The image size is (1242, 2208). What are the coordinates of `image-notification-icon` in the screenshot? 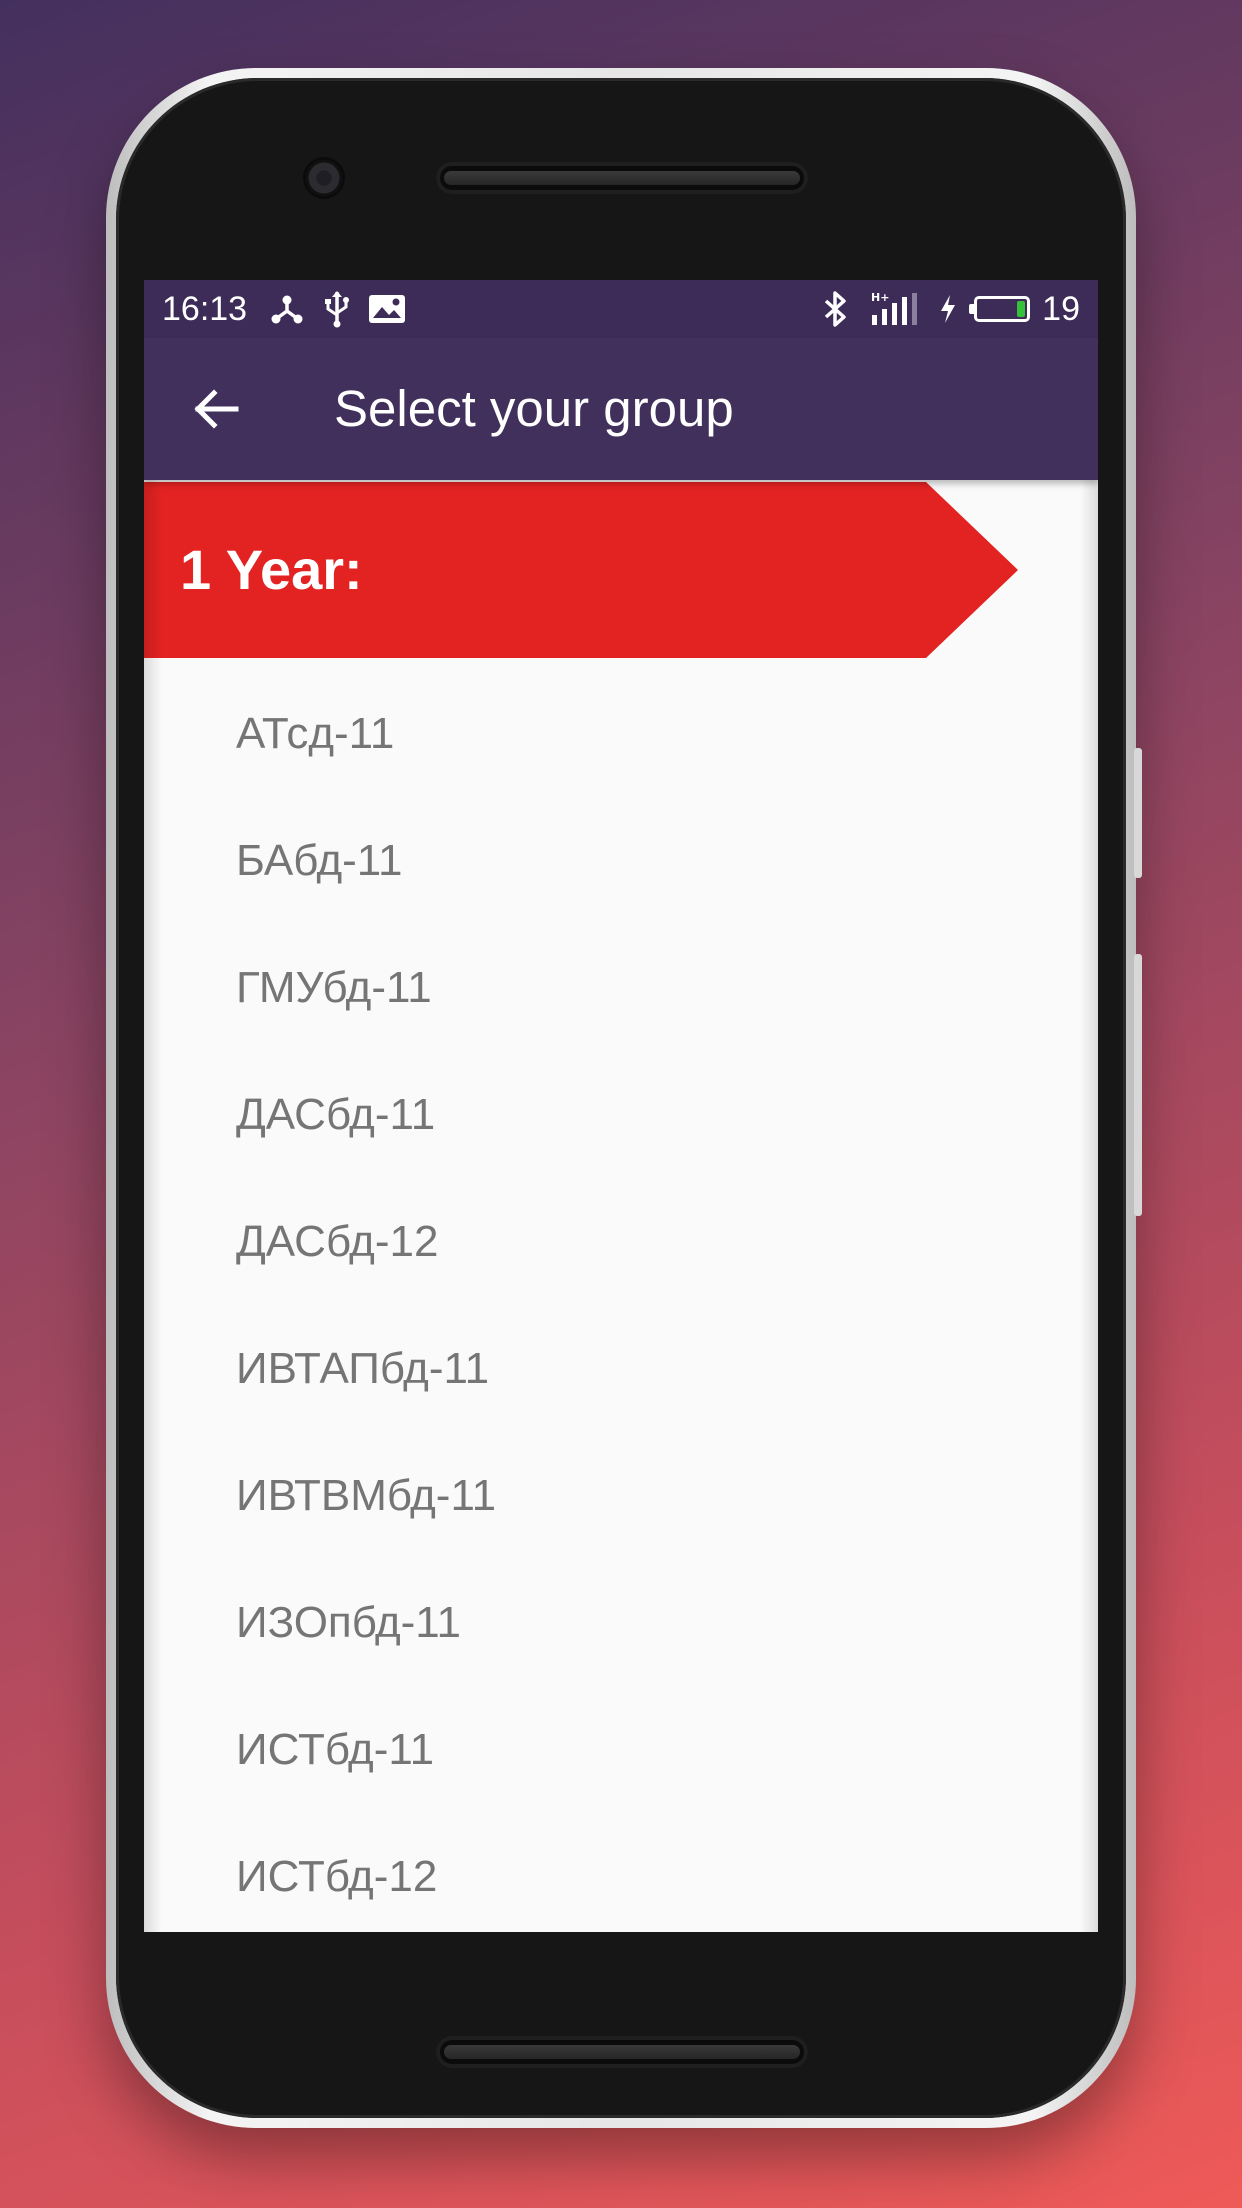 It's located at (387, 309).